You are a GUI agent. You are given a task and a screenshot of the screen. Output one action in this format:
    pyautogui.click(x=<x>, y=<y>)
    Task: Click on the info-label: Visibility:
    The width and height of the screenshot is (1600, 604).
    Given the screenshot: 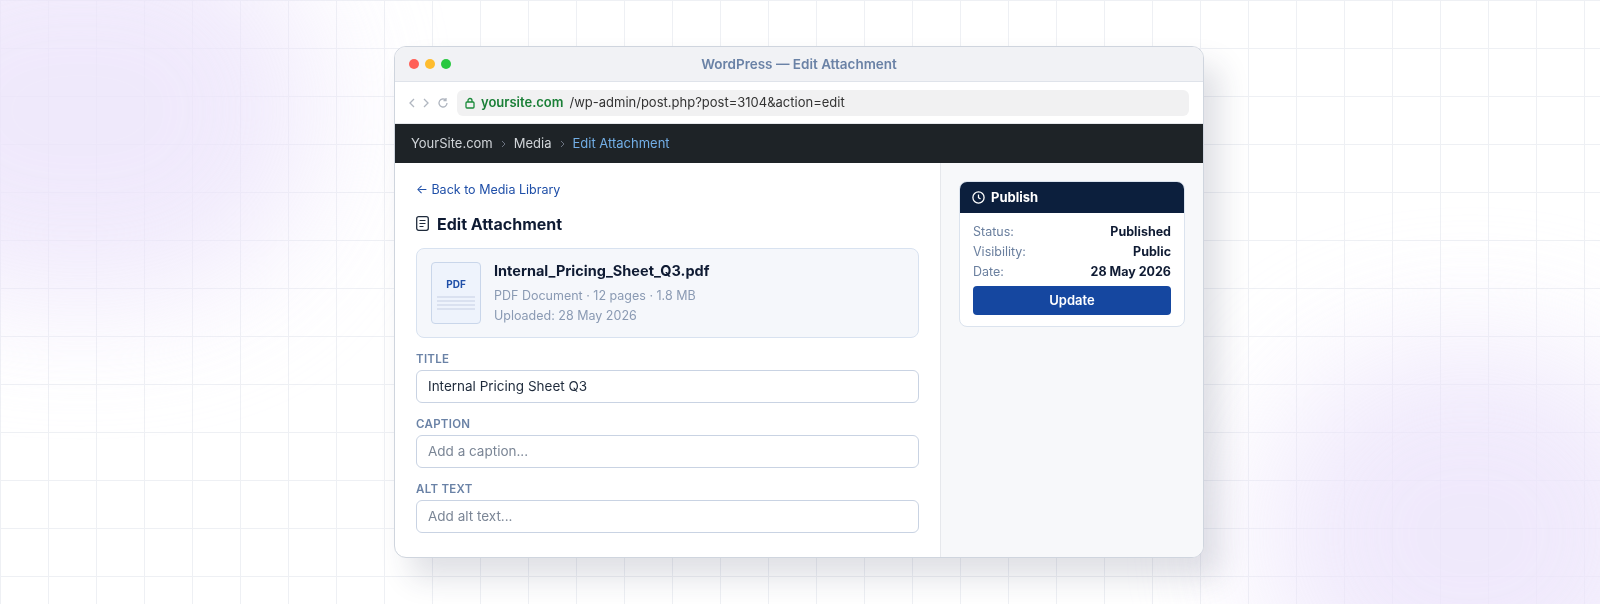 What is the action you would take?
    pyautogui.click(x=999, y=252)
    